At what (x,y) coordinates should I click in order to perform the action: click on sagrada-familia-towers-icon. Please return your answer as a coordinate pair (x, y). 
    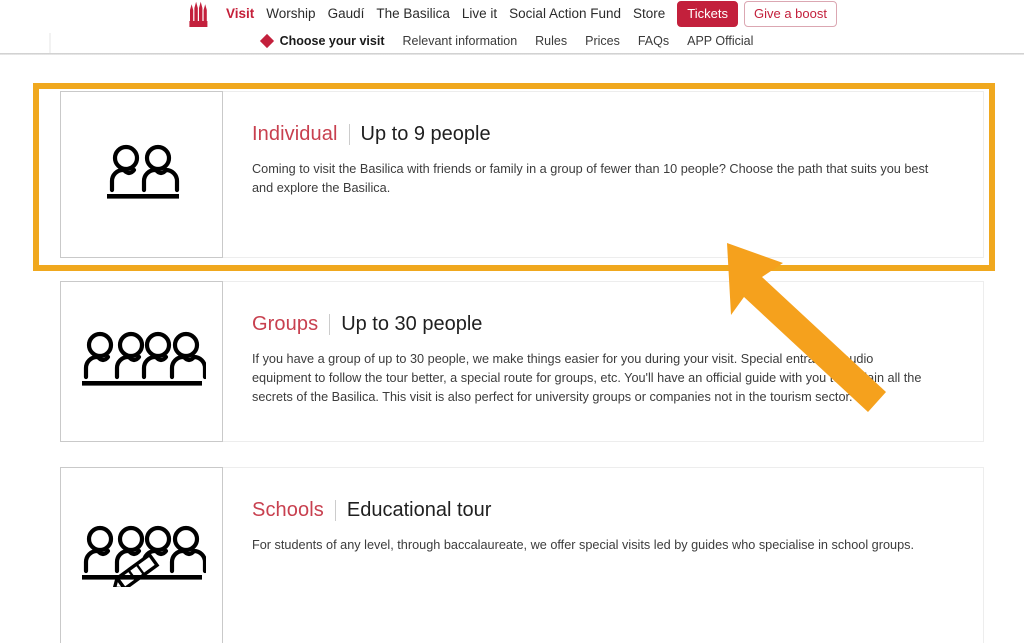
    Looking at the image, I should click on (199, 14).